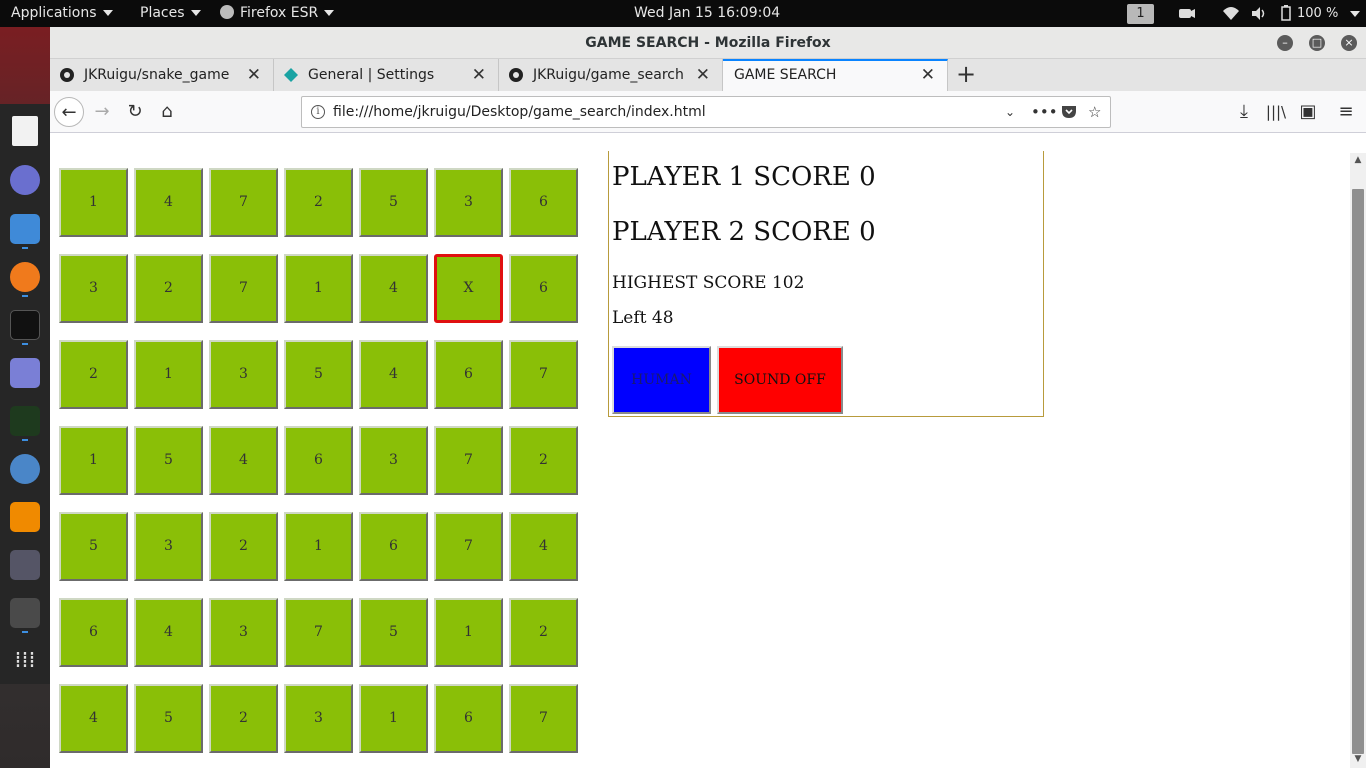  What do you see at coordinates (1140, 14) in the screenshot?
I see `workspace-indicator: 1` at bounding box center [1140, 14].